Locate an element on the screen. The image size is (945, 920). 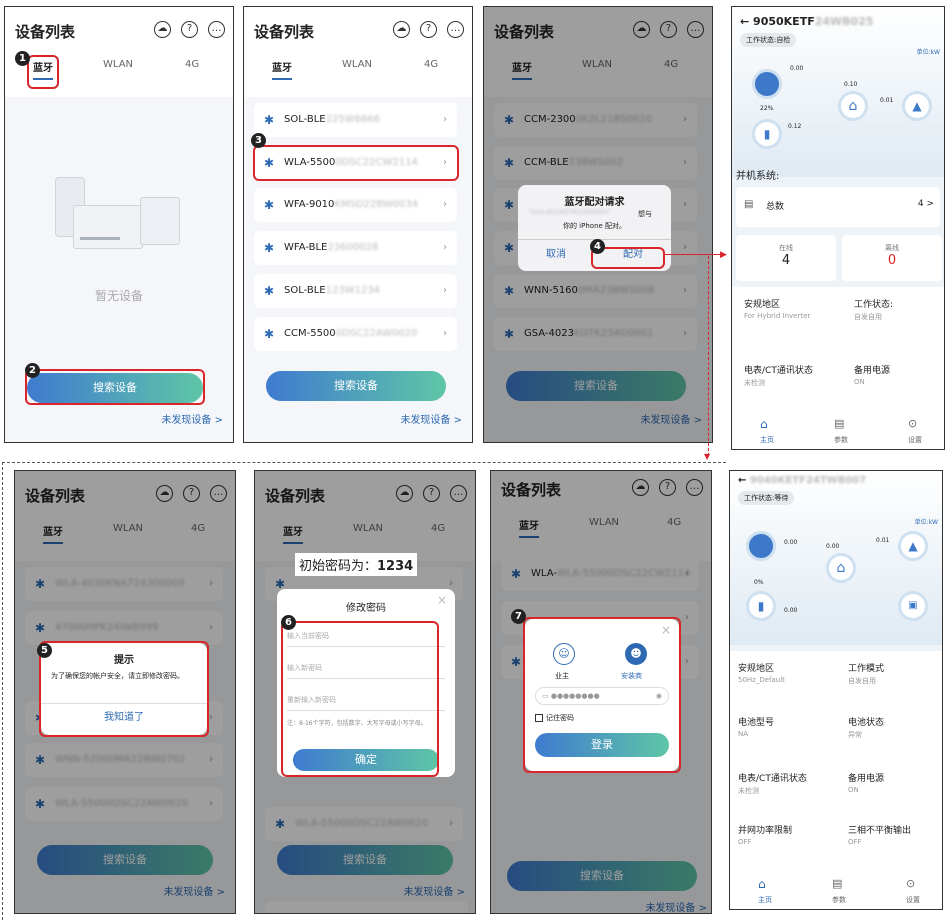
search-device-button: 搜索设备 is located at coordinates (356, 386).